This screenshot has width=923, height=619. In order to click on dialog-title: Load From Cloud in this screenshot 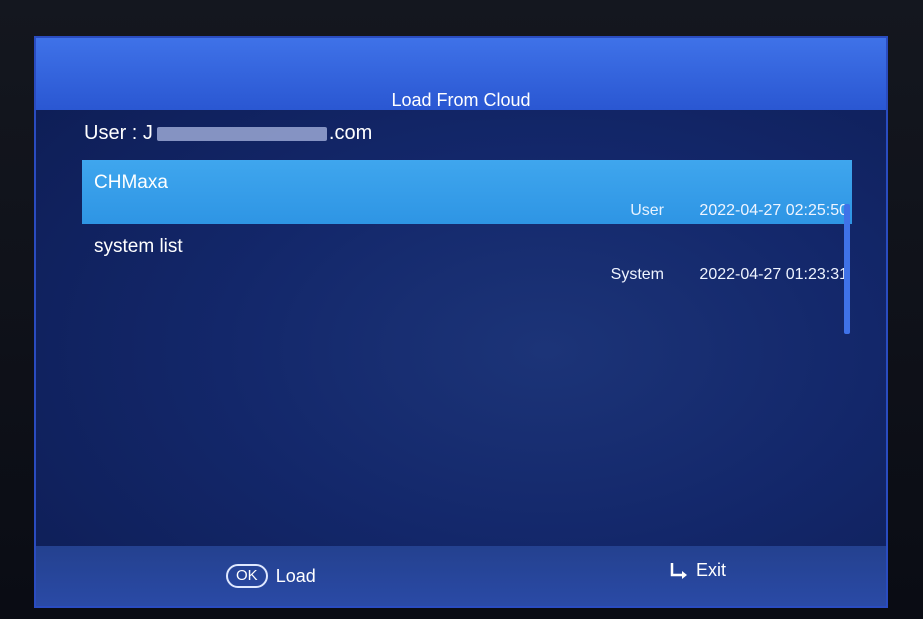, I will do `click(461, 100)`.